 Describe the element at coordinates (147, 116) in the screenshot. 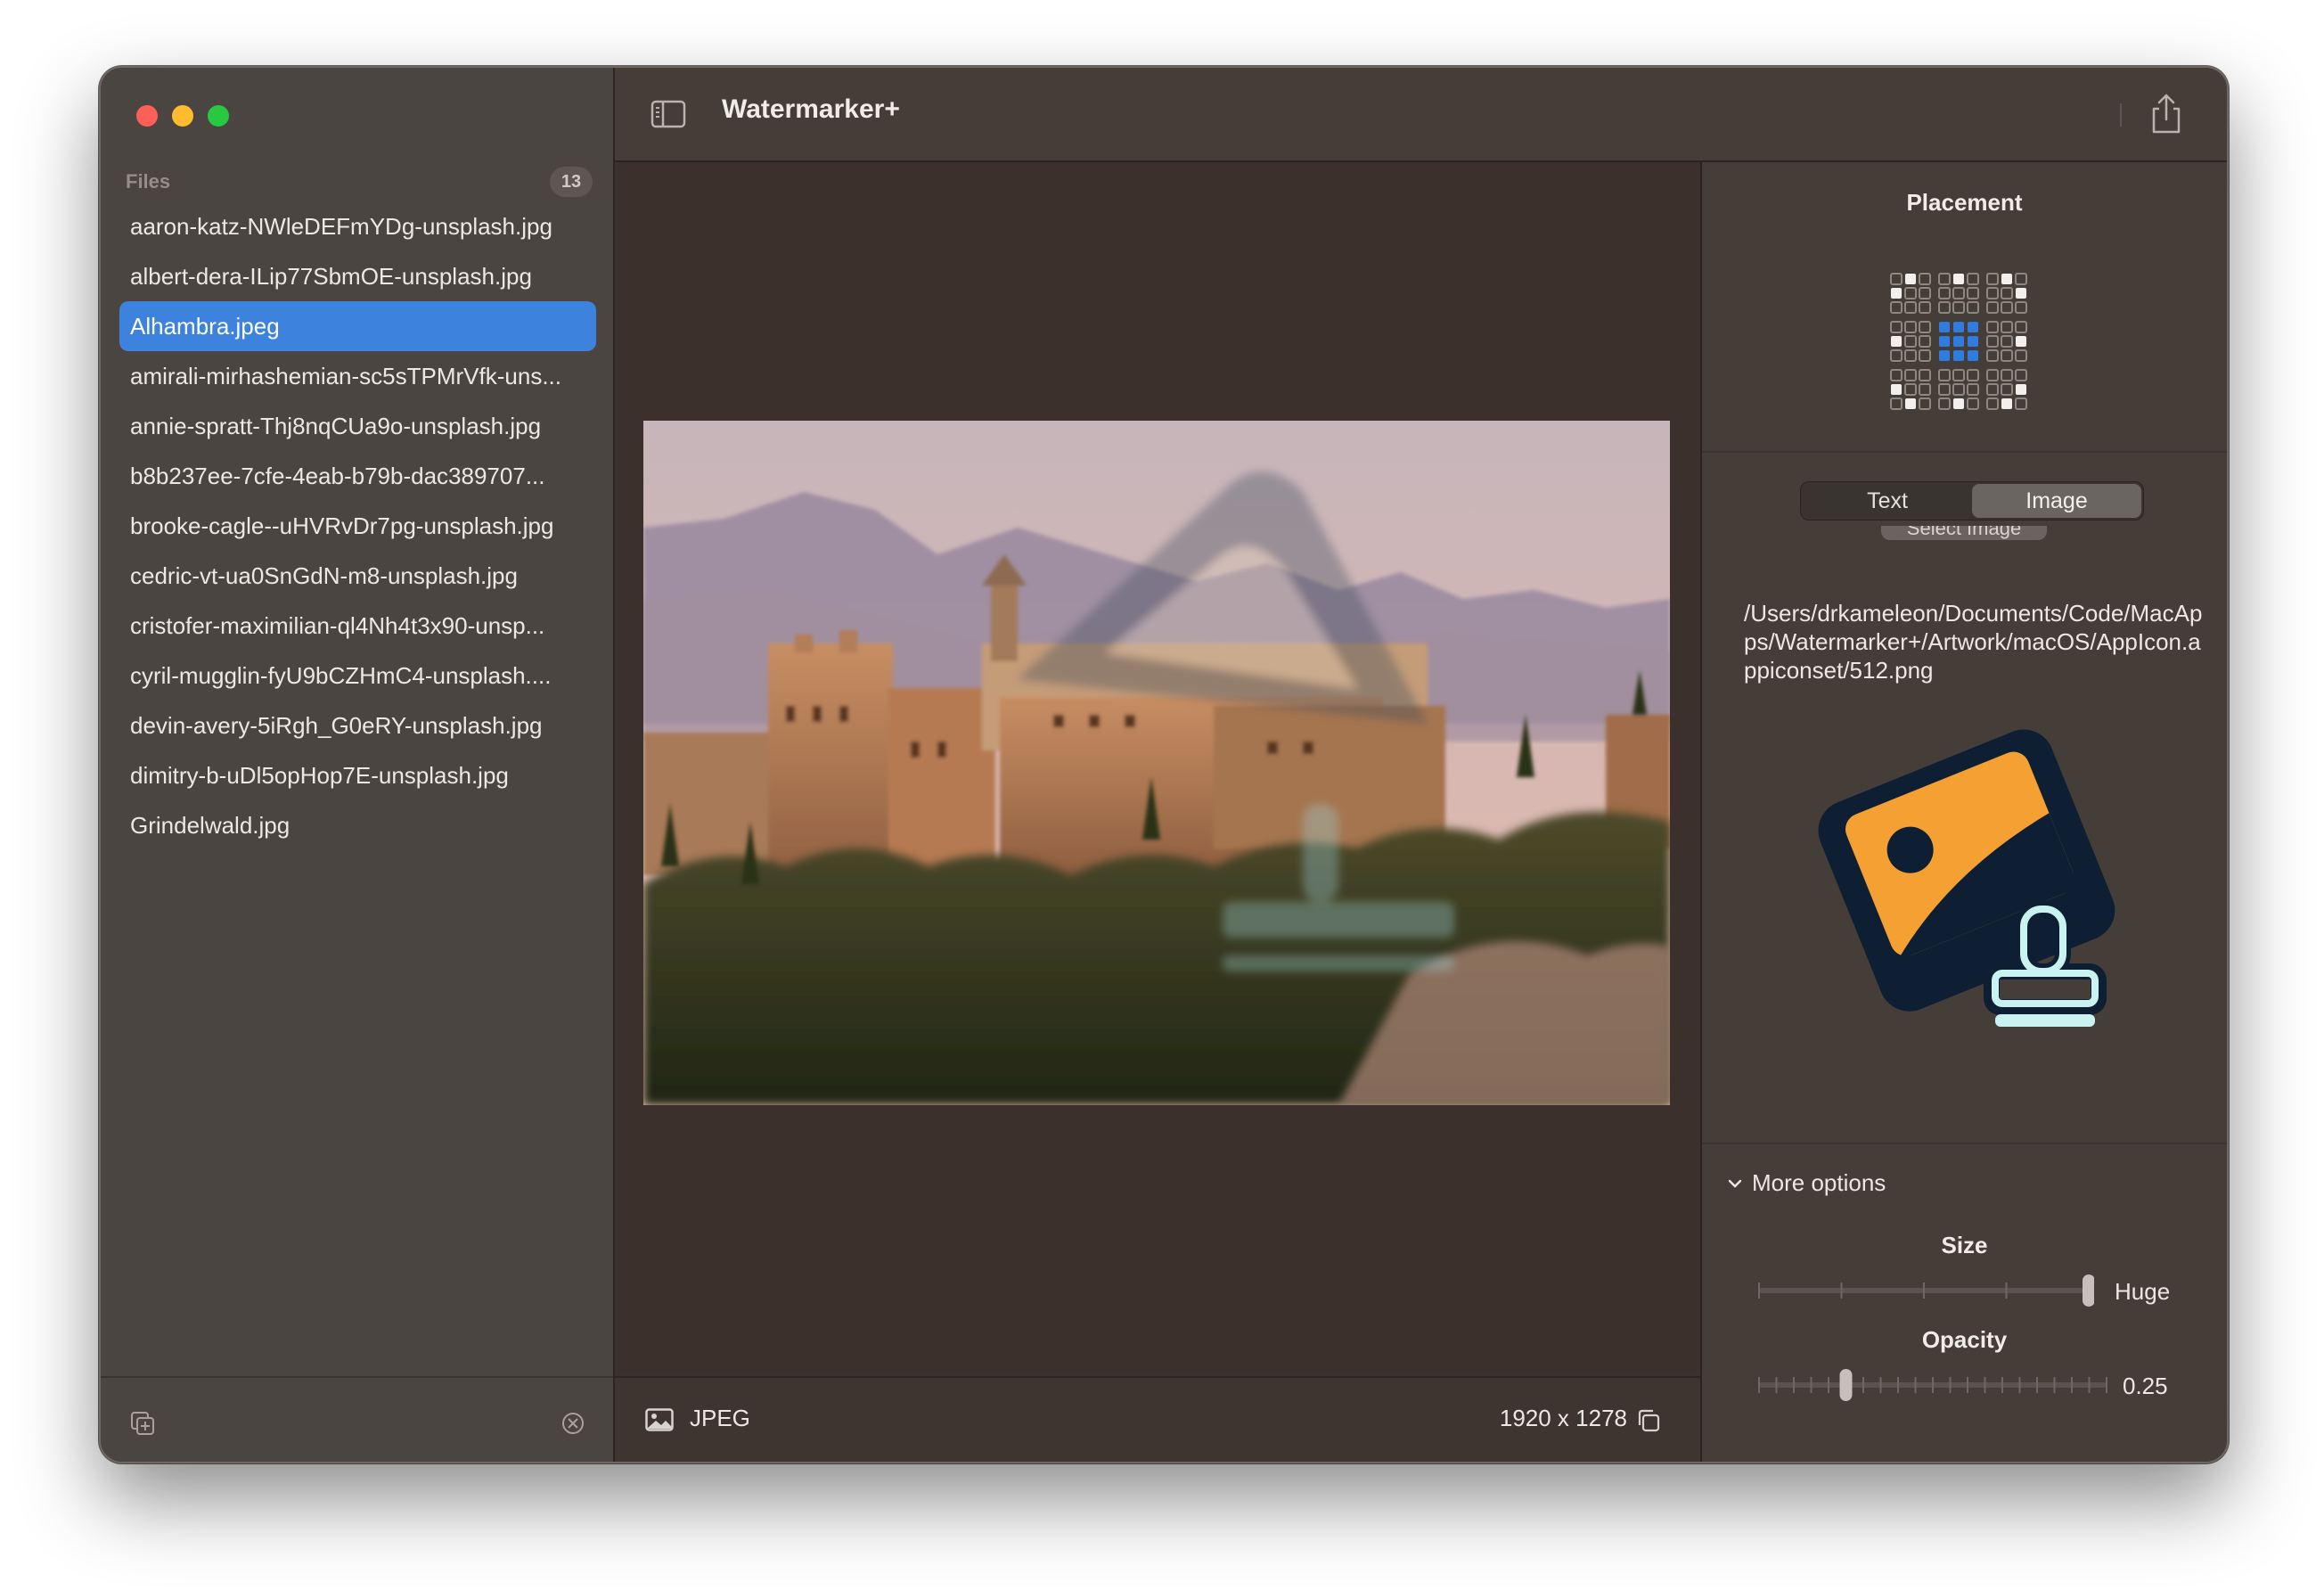

I see `close-window-button` at that location.